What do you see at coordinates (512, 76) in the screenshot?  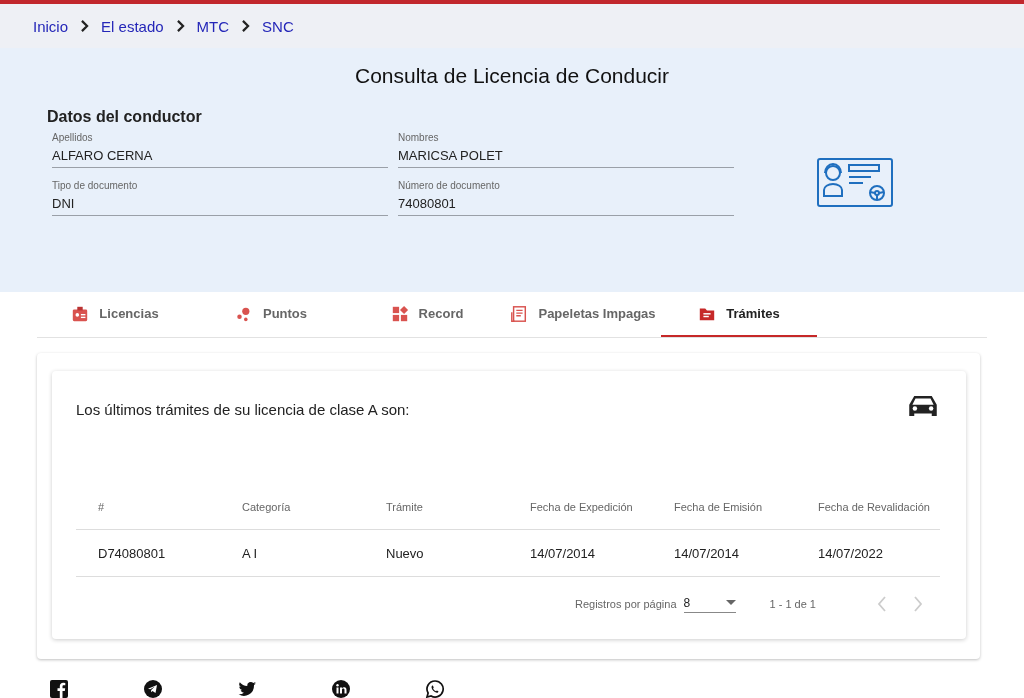 I see `page-title: Consulta de Licencia de Conducir` at bounding box center [512, 76].